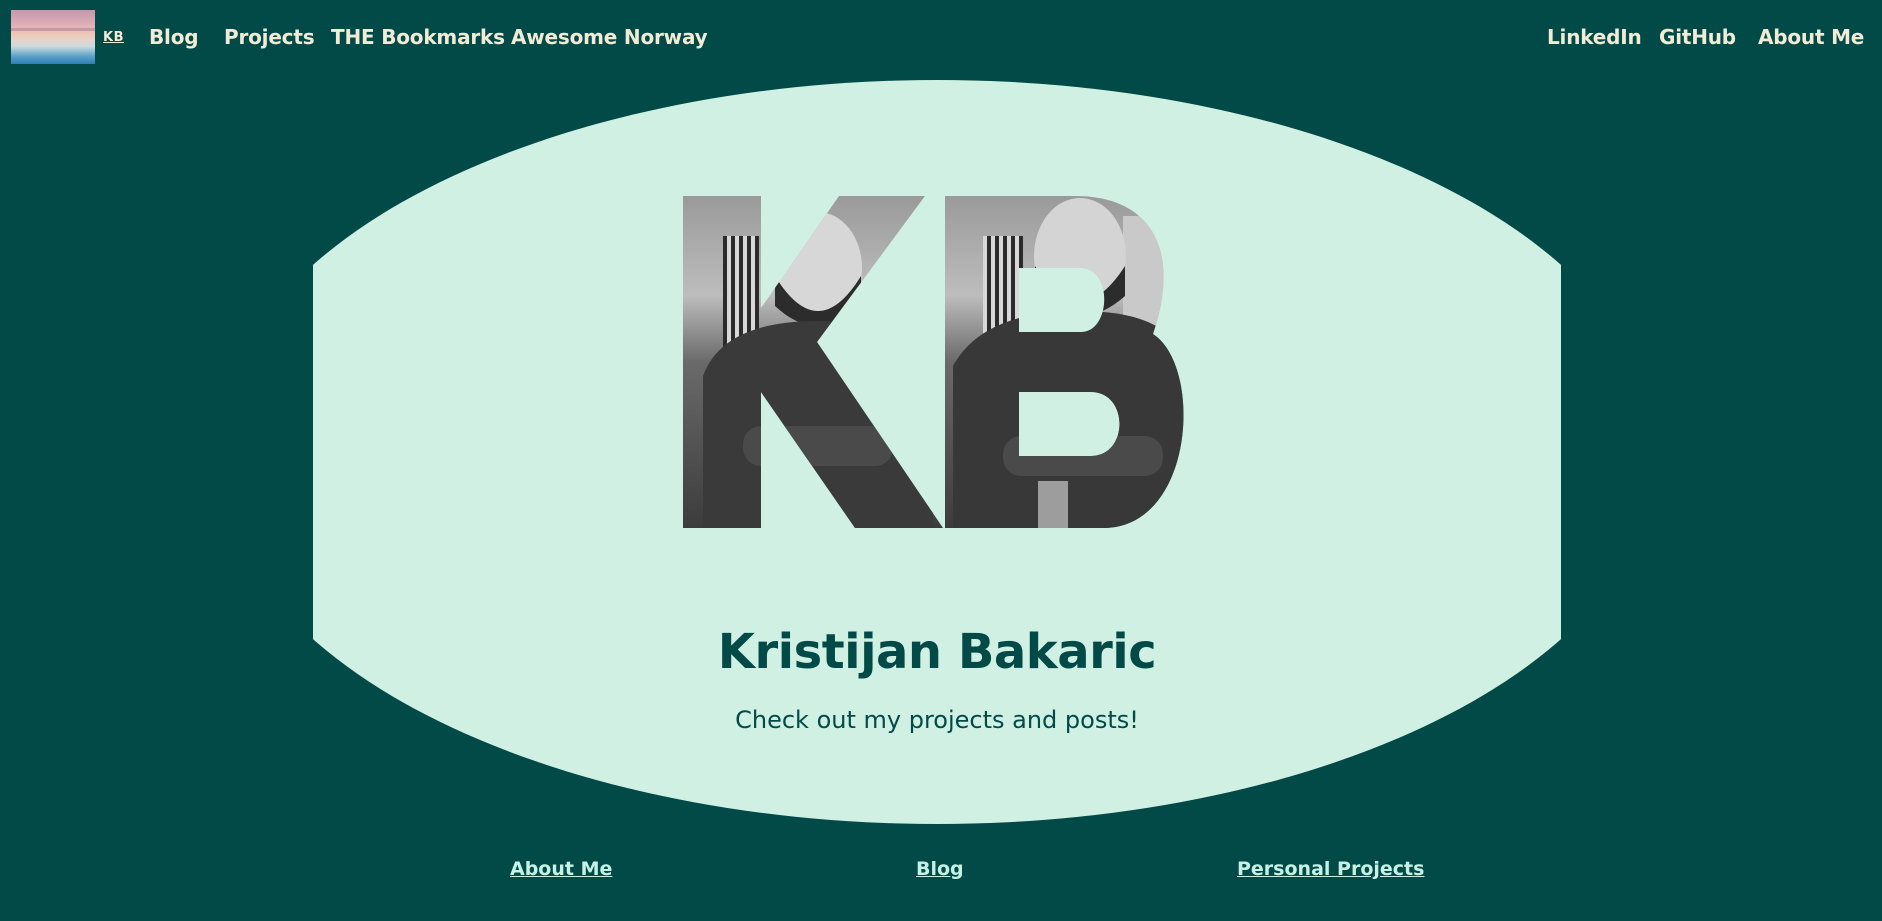 The height and width of the screenshot is (921, 1882). Describe the element at coordinates (937, 652) in the screenshot. I see `page-title: Kristijan Bakaric` at that location.